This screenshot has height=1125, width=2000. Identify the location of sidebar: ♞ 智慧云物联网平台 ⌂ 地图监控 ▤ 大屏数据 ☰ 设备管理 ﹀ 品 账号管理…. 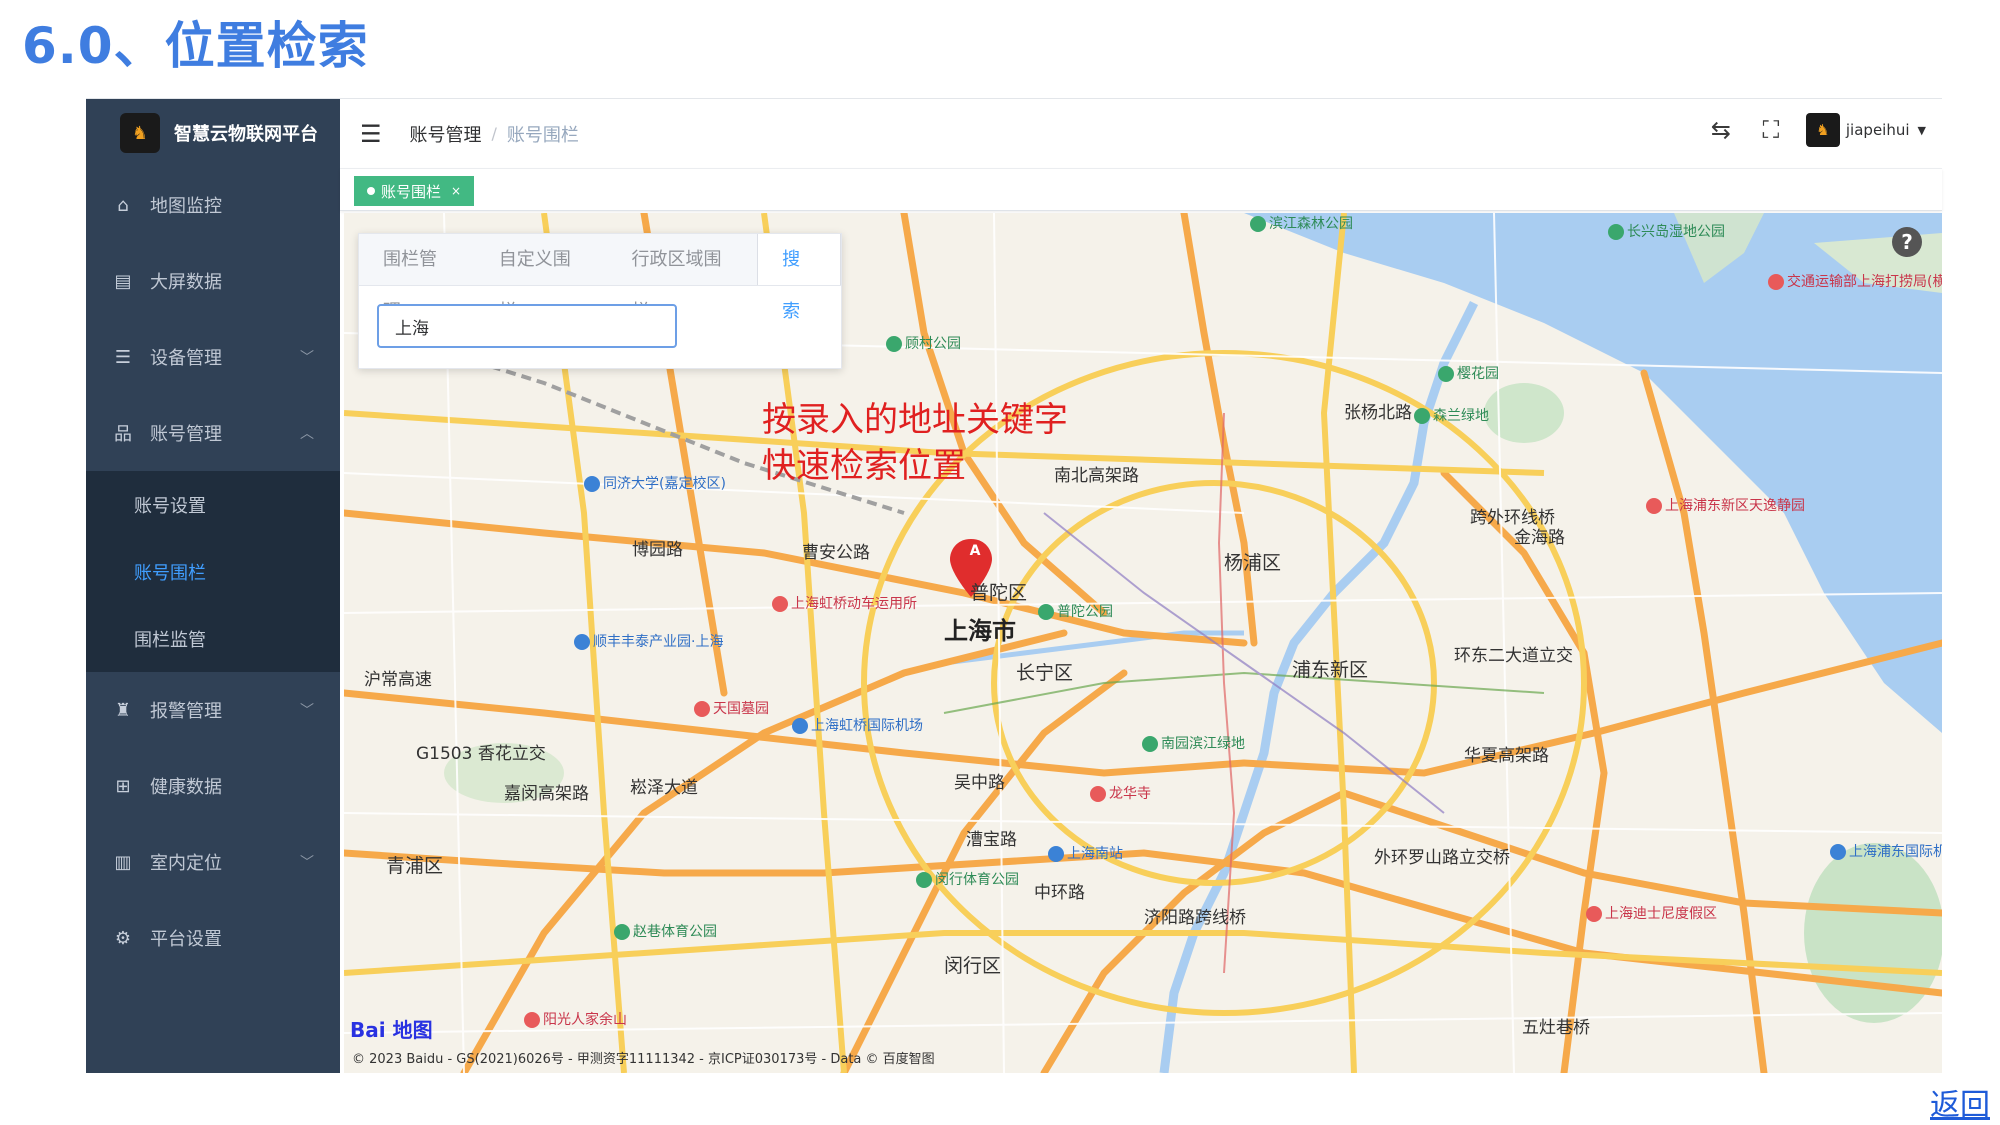
(213, 586).